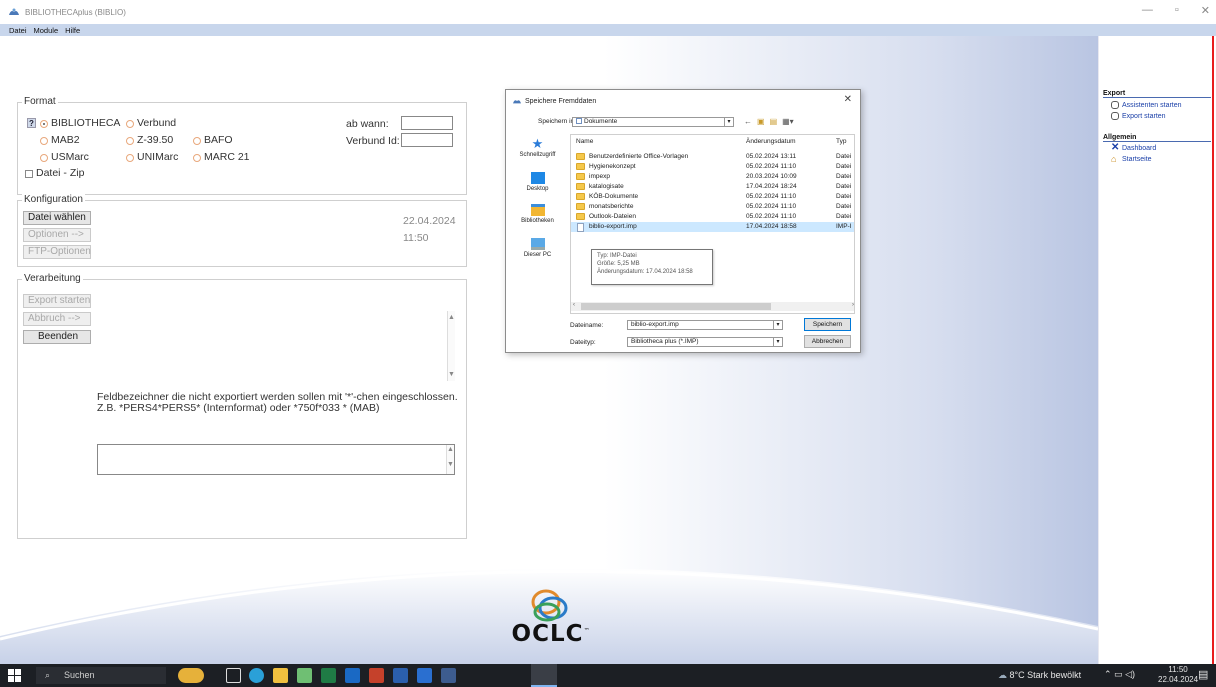  Describe the element at coordinates (761, 121) in the screenshot. I see `up-folder-icon: ▣` at that location.